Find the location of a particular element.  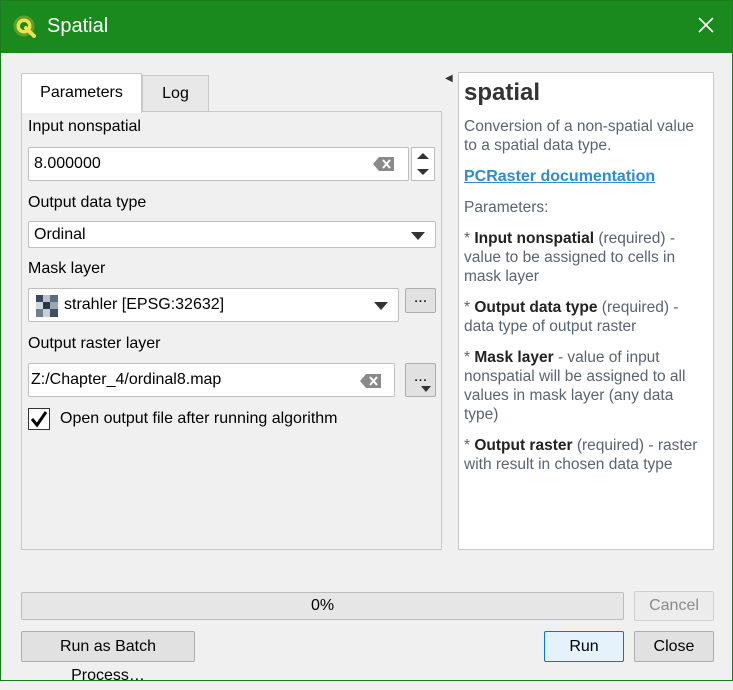

progress-bar: 0% is located at coordinates (322, 606).